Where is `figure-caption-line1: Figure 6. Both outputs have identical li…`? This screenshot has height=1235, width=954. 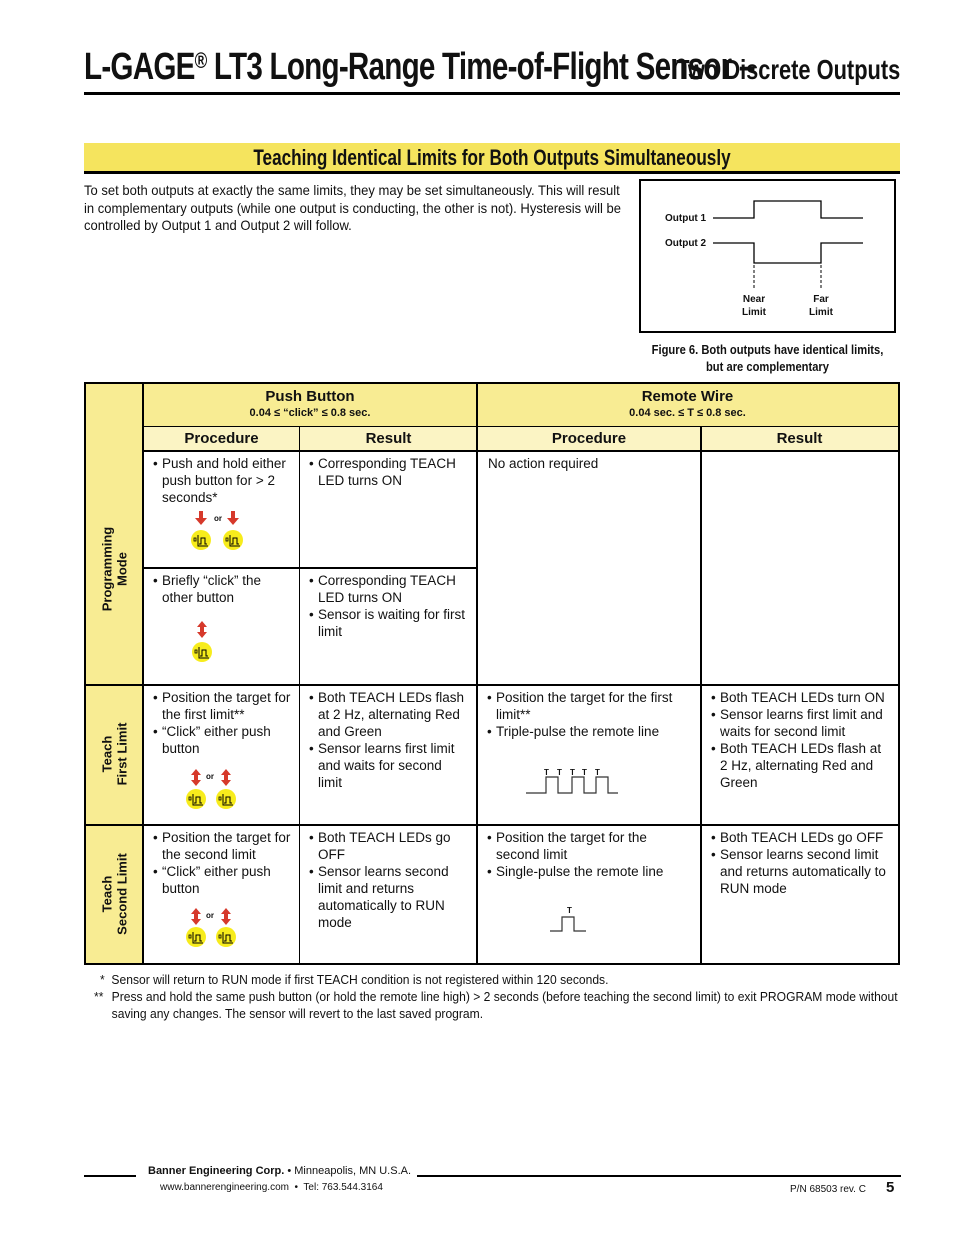
figure-caption-line1: Figure 6. Both outputs have identical li… is located at coordinates (767, 349).